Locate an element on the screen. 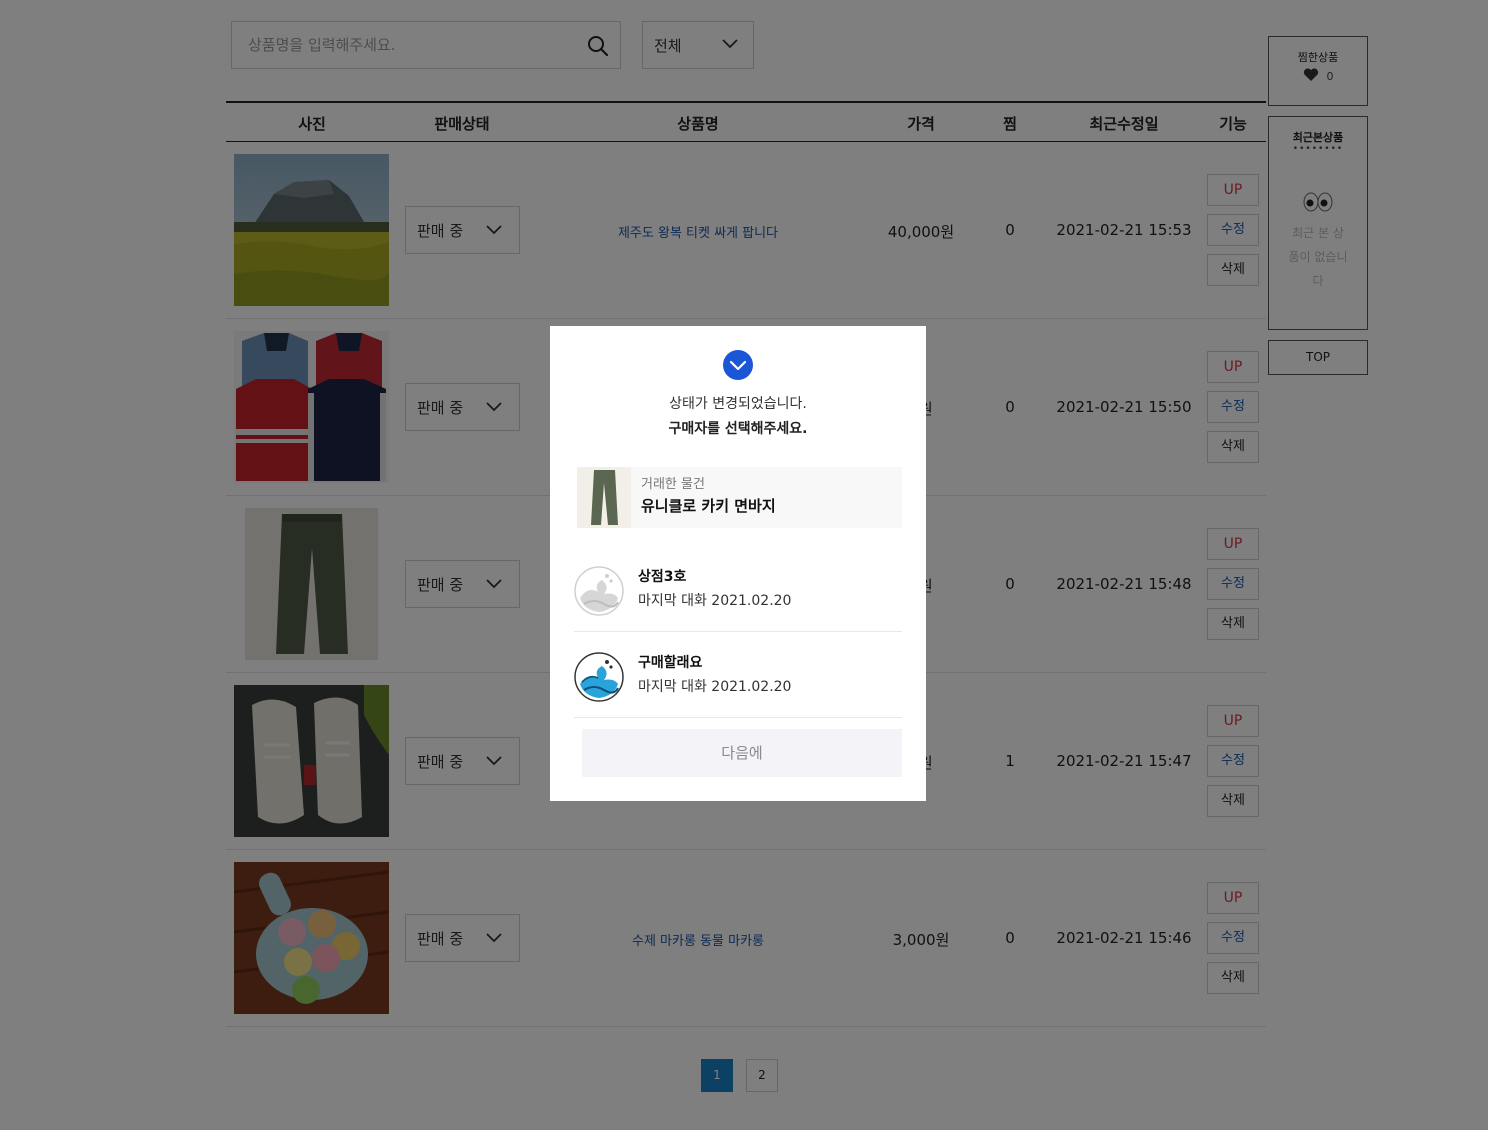 The image size is (1488, 1130). buyer-name: 상점3호 is located at coordinates (662, 577).